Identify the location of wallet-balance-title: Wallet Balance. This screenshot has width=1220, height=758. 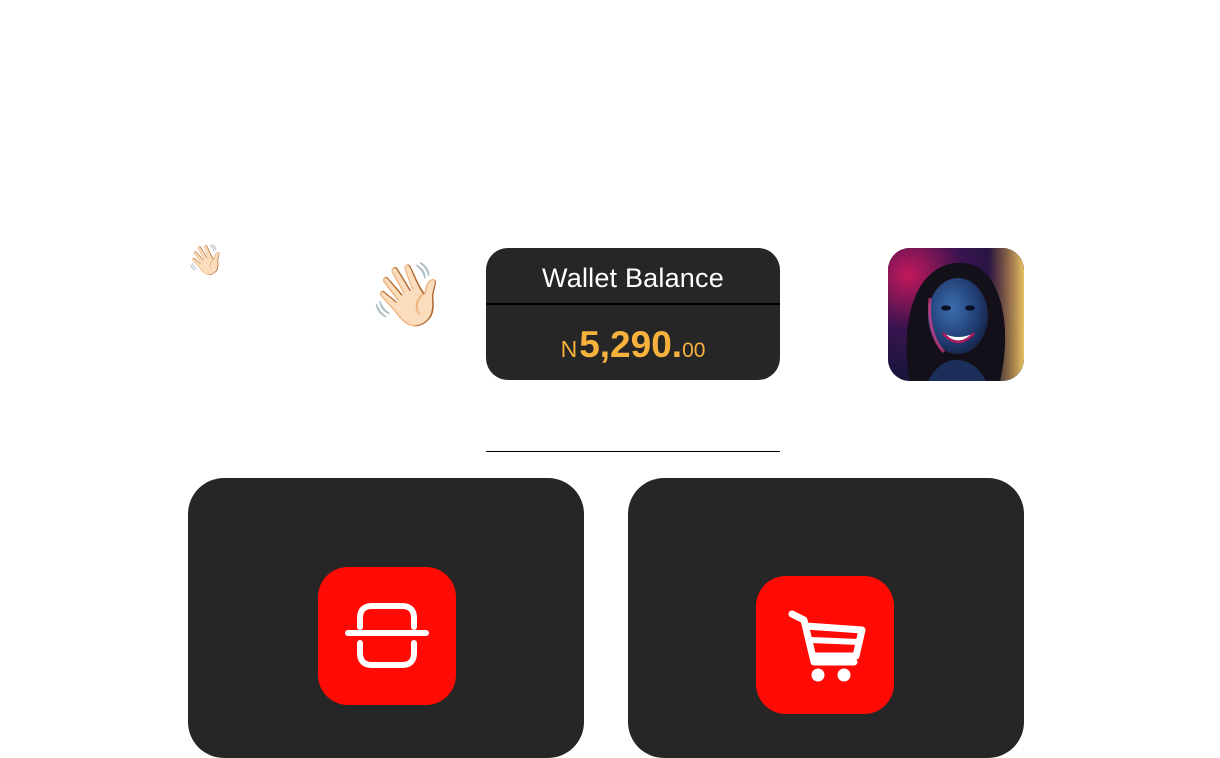
(633, 278).